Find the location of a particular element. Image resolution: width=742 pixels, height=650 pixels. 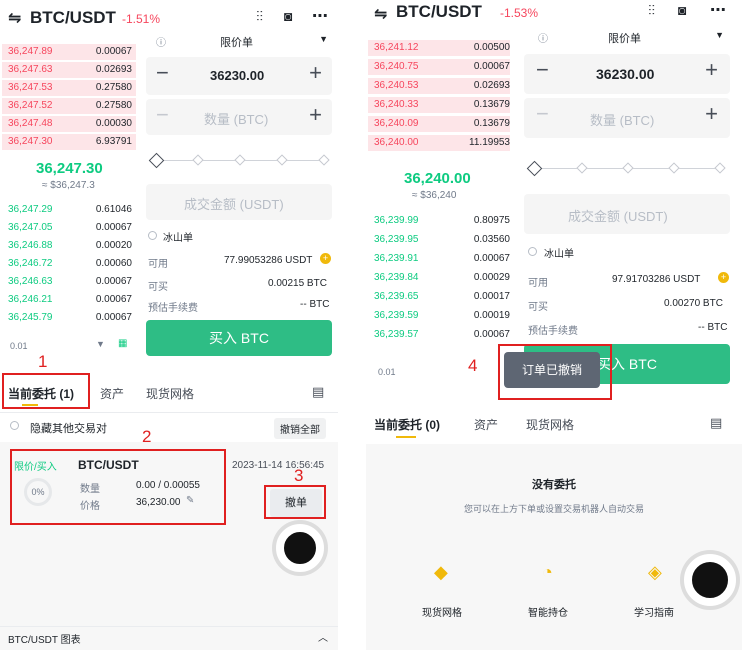

book-layout-icon: ▦ is located at coordinates (122, 343).